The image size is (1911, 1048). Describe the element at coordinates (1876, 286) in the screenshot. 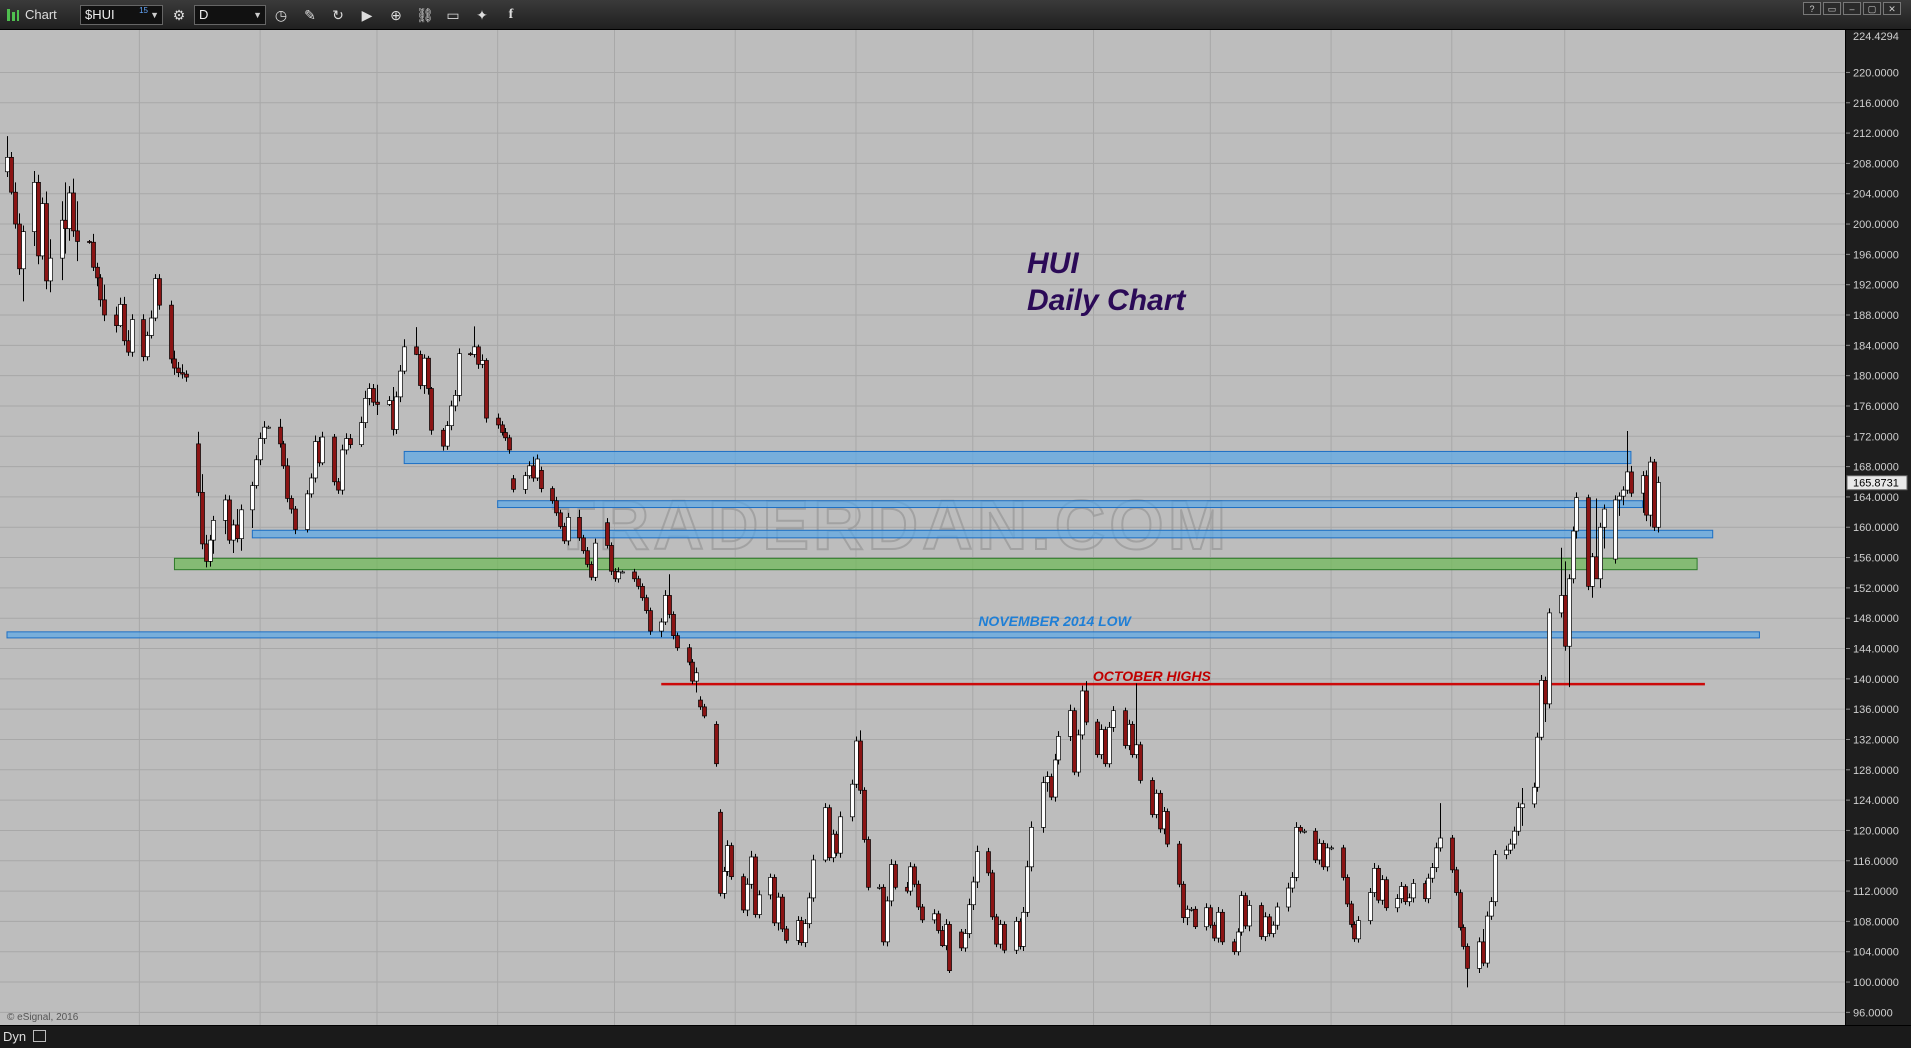

I see `y-tick-label: 192.0000` at that location.